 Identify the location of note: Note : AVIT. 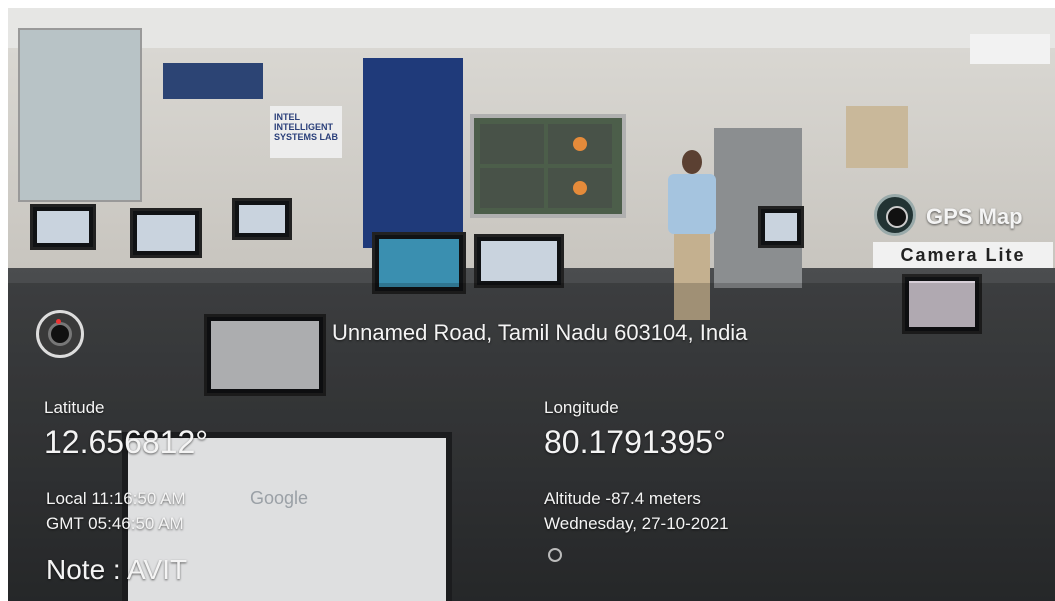
(117, 569).